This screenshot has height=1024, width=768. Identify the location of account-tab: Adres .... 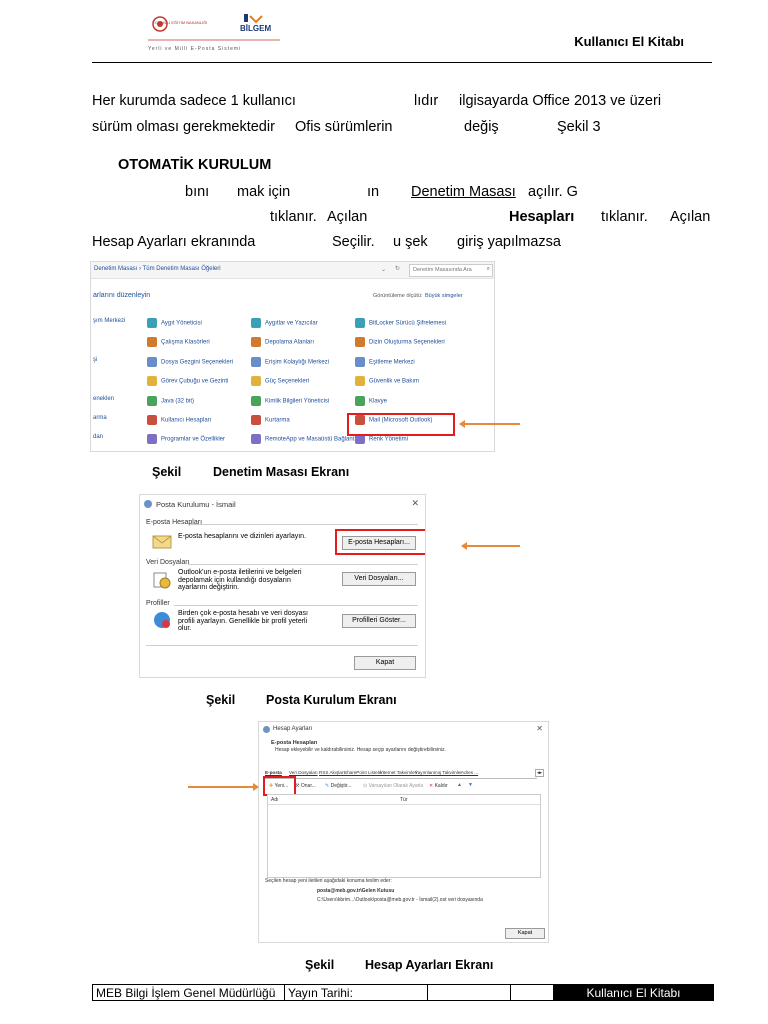
(469, 772).